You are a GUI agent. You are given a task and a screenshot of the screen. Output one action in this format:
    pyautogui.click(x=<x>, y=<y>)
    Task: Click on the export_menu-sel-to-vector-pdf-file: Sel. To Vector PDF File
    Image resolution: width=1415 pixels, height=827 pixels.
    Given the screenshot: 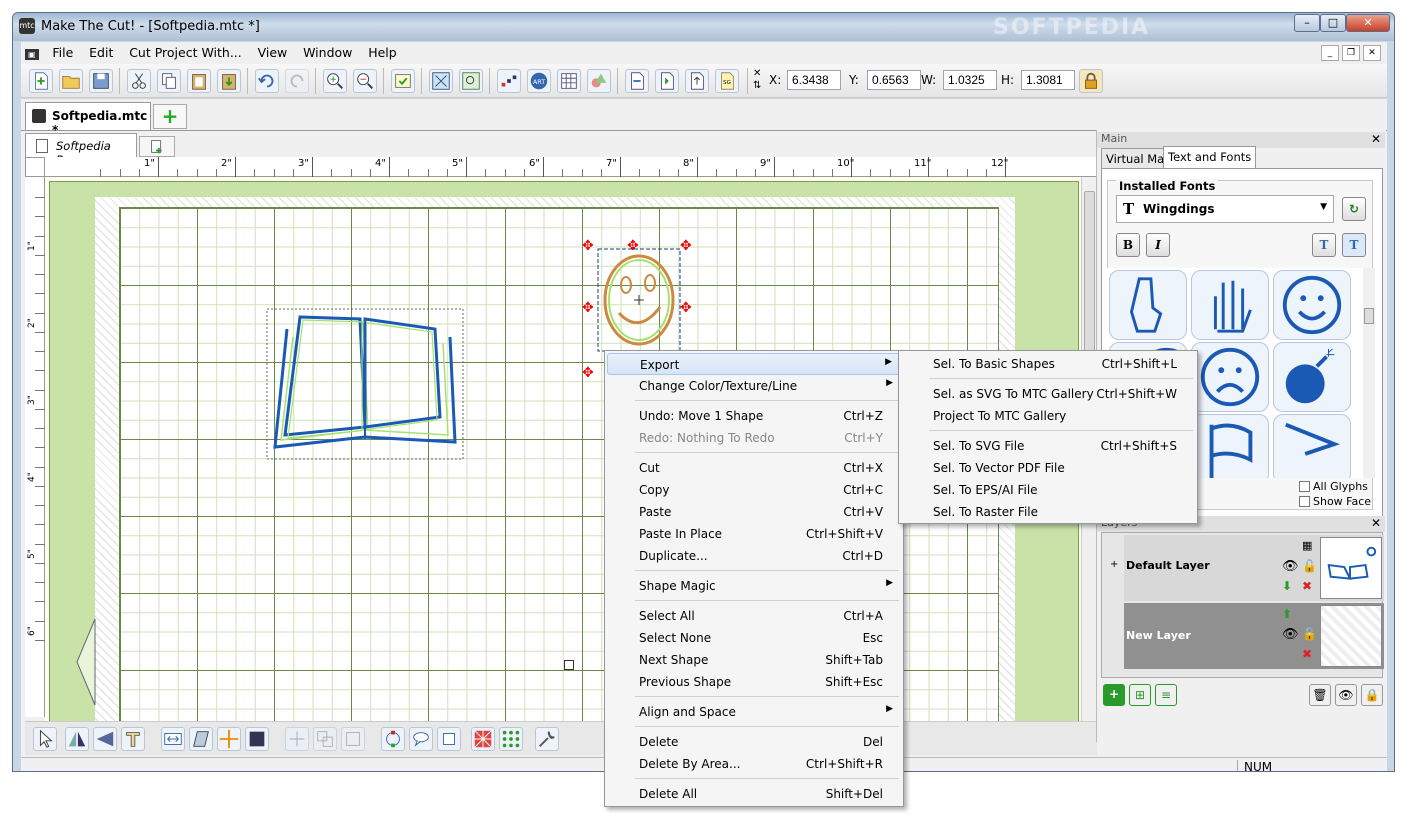 What is the action you would take?
    pyautogui.click(x=1048, y=468)
    